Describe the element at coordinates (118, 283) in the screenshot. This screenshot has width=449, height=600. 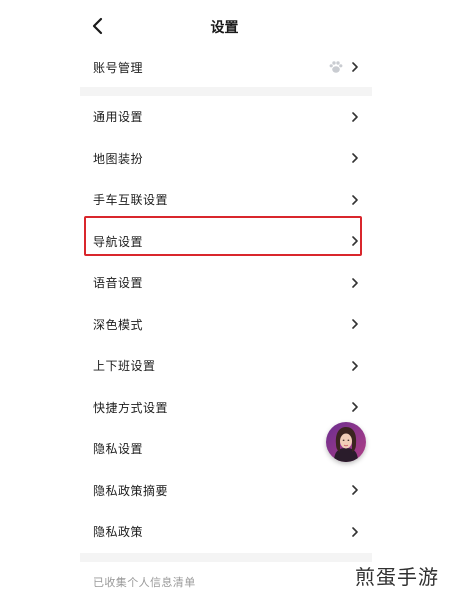
I see `list-item-label: 语音设置` at that location.